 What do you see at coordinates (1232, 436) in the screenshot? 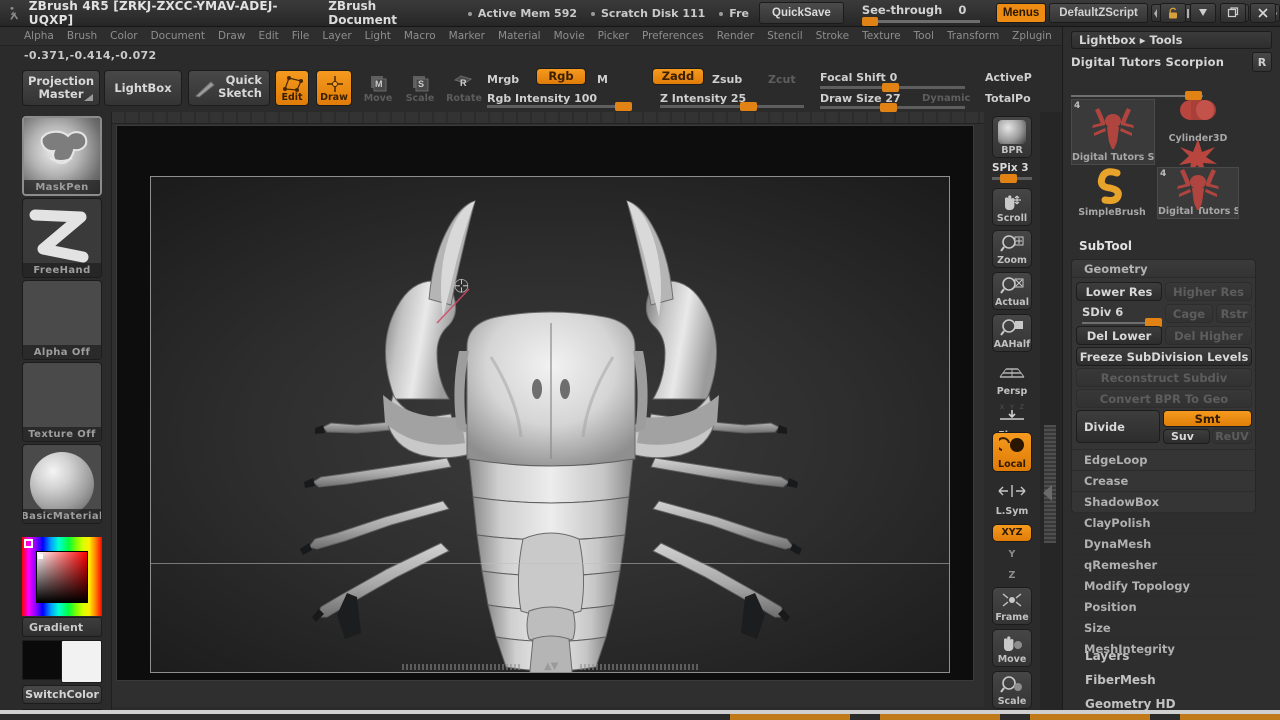
I see `reuv-button: ReUV` at bounding box center [1232, 436].